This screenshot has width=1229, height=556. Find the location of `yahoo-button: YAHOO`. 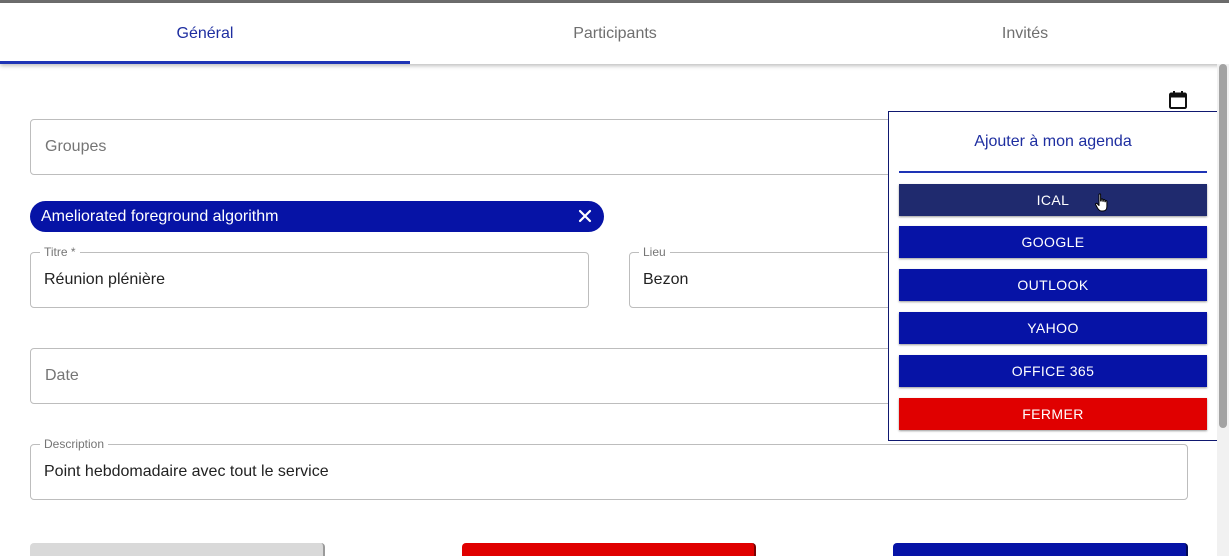

yahoo-button: YAHOO is located at coordinates (1053, 328).